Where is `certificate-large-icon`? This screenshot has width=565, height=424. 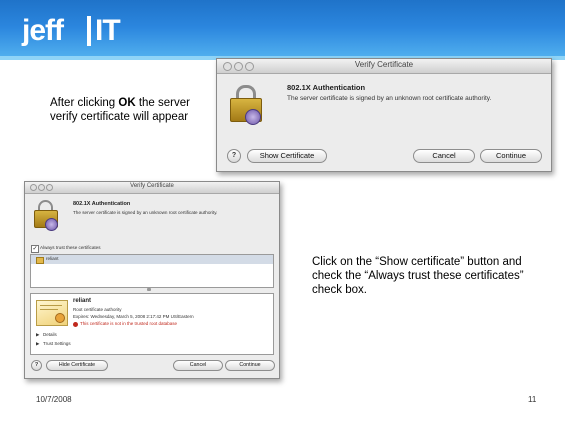
certificate-large-icon is located at coordinates (52, 313).